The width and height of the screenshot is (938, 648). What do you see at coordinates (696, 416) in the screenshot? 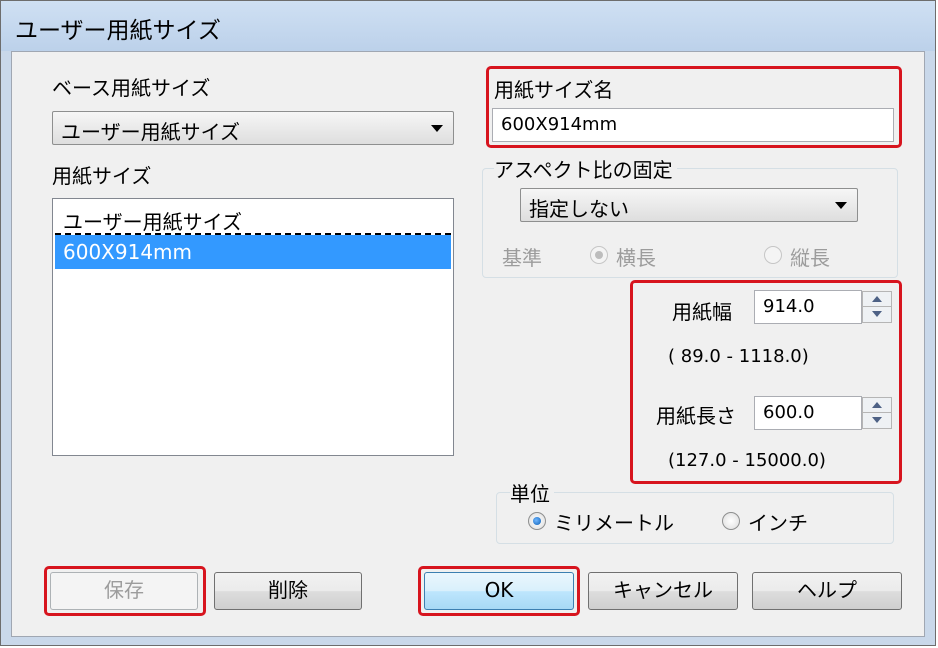
I see `paper-length-label: 用紙長さ` at bounding box center [696, 416].